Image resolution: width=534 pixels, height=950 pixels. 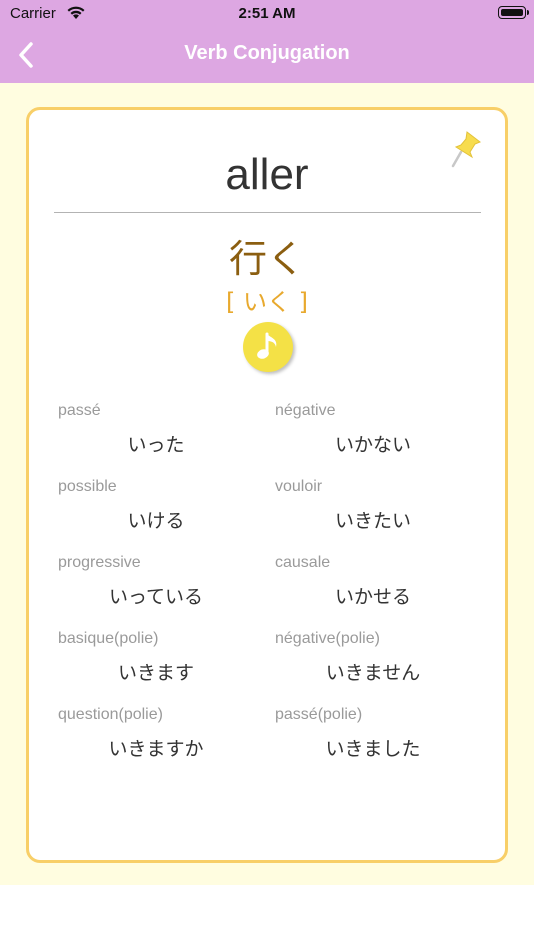 I want to click on conjugation-value: いった, so click(x=156, y=445).